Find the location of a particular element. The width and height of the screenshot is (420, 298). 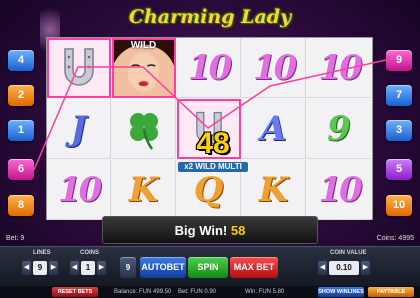

reel-4-row-2: A is located at coordinates (274, 129).